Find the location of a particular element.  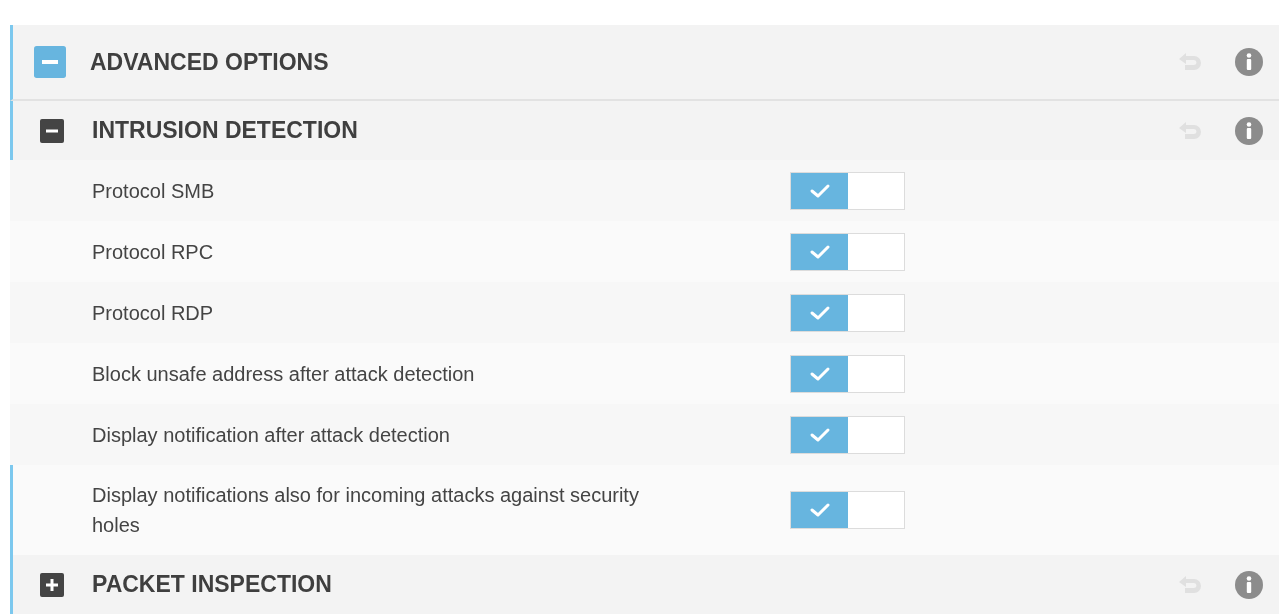

subsection-title: PACKET INSPECTION is located at coordinates (212, 584).